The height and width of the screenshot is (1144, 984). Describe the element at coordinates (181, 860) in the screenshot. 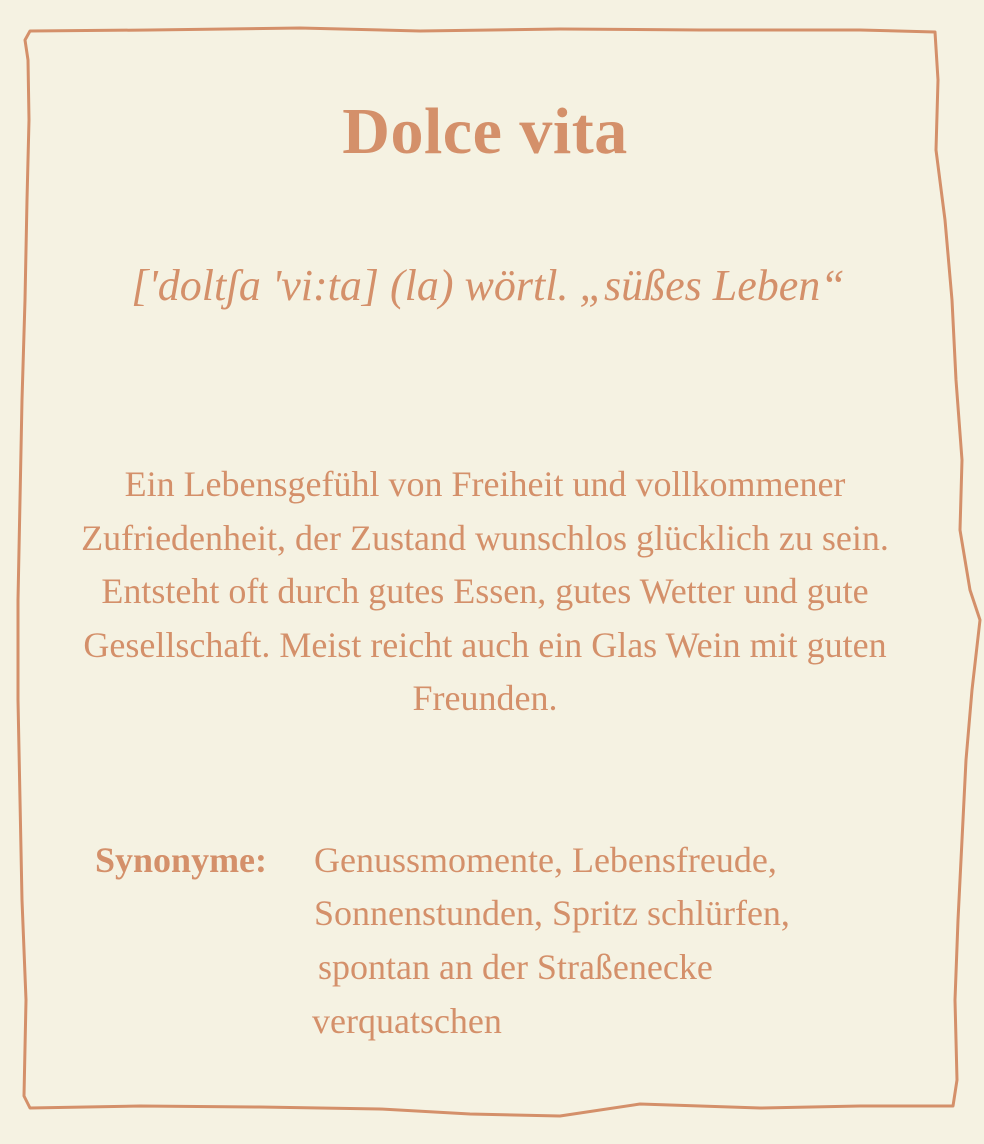

I see `synonyms-label: Synonyme:` at that location.